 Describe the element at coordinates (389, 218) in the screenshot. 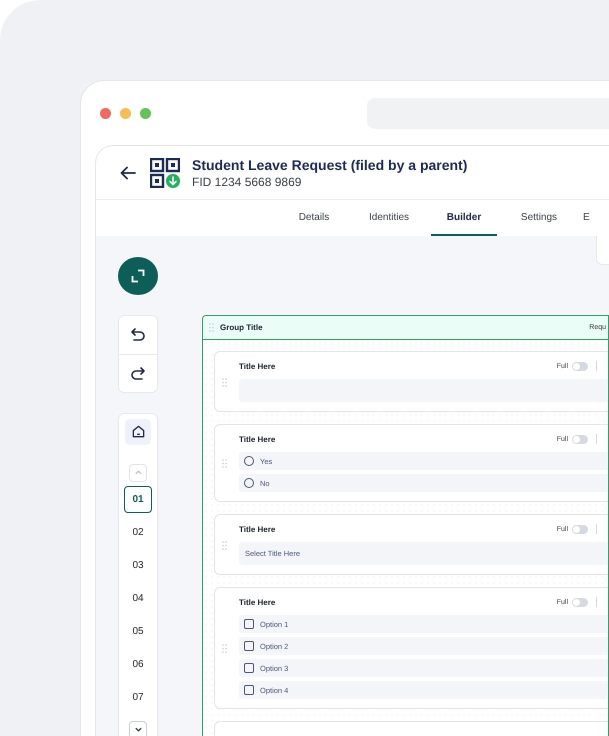

I see `tab: Identities` at that location.